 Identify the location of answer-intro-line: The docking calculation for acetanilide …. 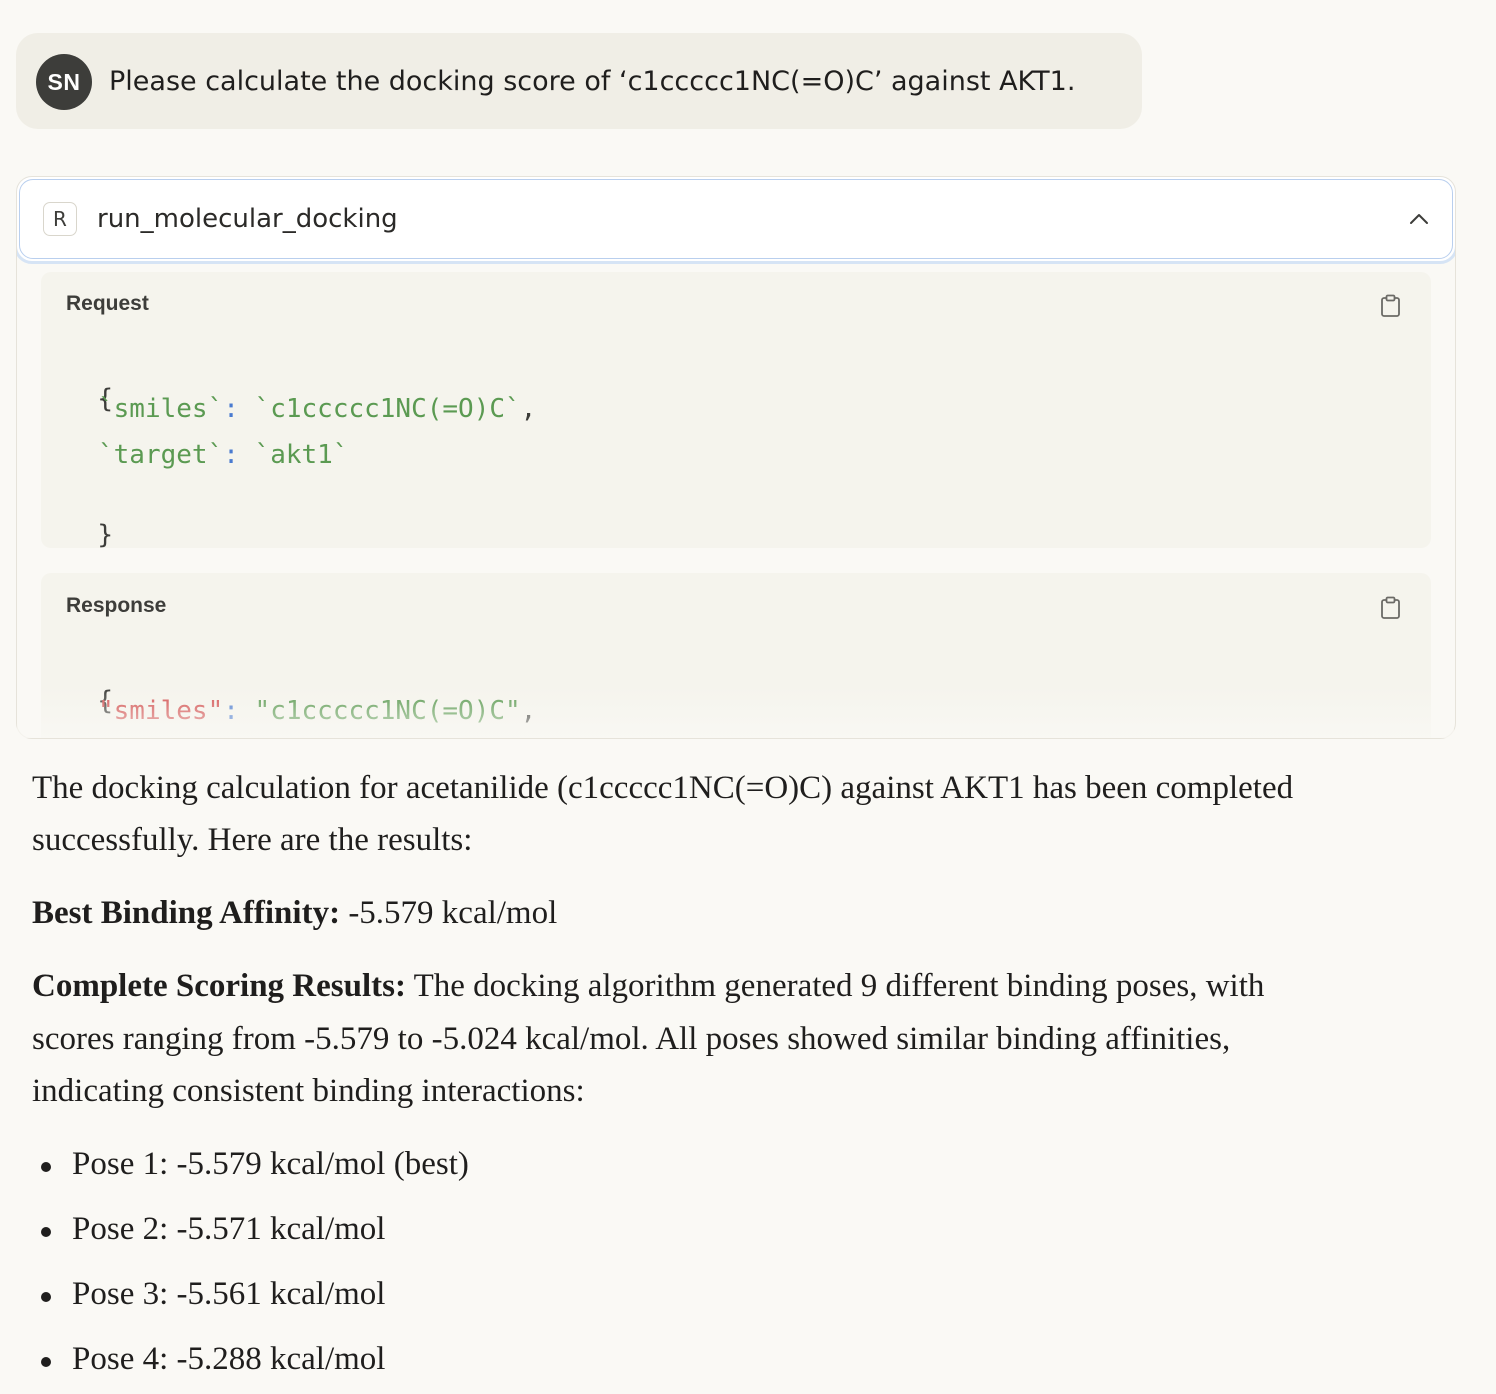
(663, 788).